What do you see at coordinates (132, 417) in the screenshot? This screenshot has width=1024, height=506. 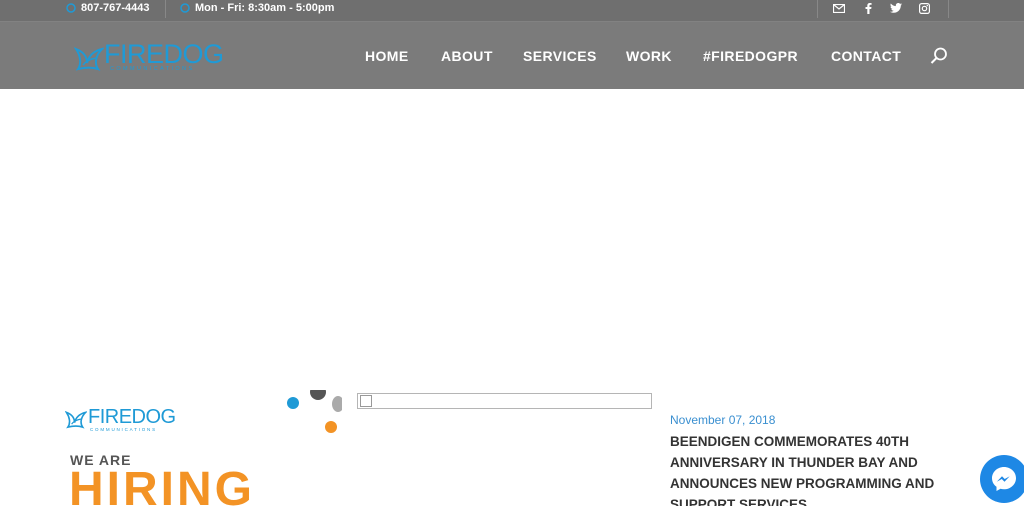 I see `hiring-logo-wordmark: FIREDOG` at bounding box center [132, 417].